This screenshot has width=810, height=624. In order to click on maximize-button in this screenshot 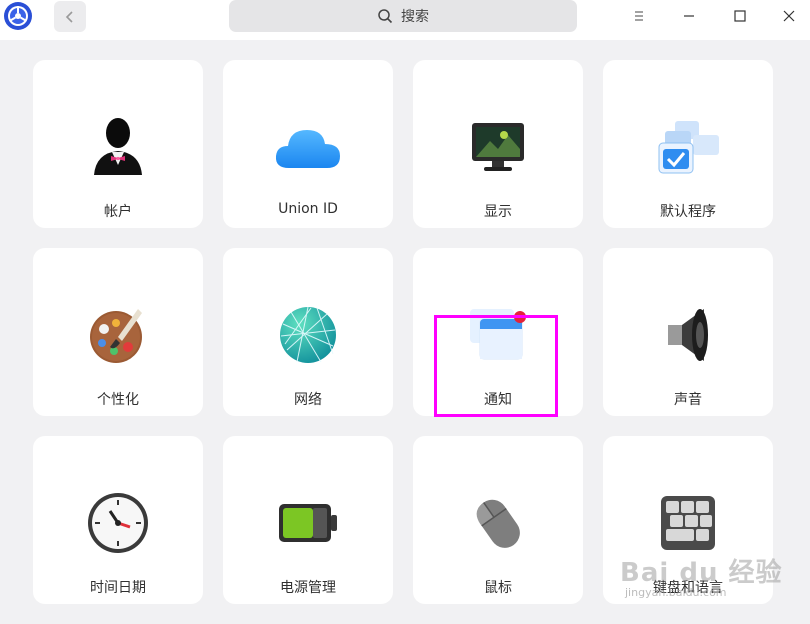, I will do `click(740, 16)`.